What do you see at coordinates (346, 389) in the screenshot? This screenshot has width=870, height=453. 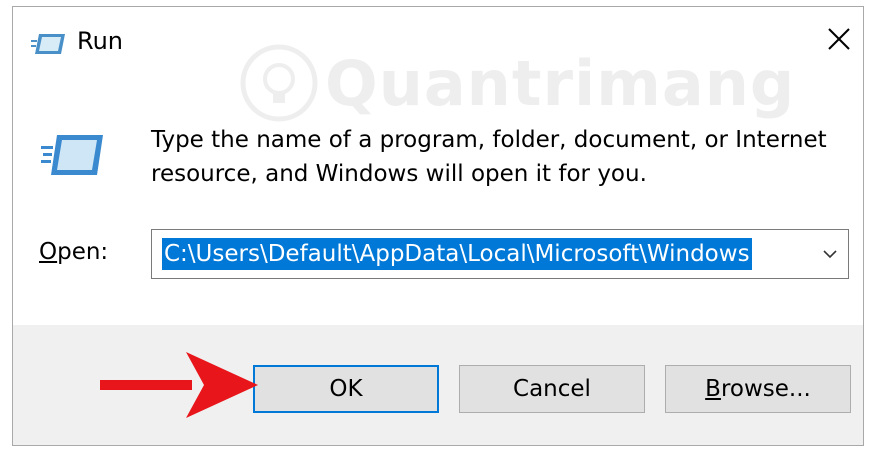 I see `ok-button: OK` at bounding box center [346, 389].